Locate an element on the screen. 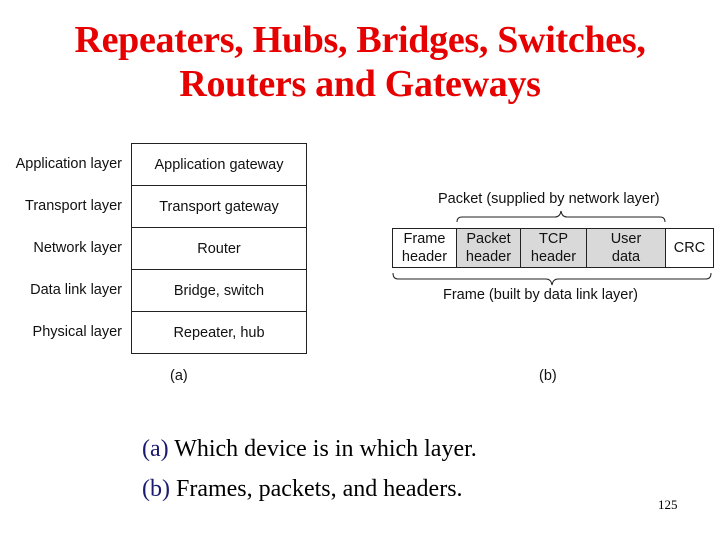  packet-brace is located at coordinates (561, 216).